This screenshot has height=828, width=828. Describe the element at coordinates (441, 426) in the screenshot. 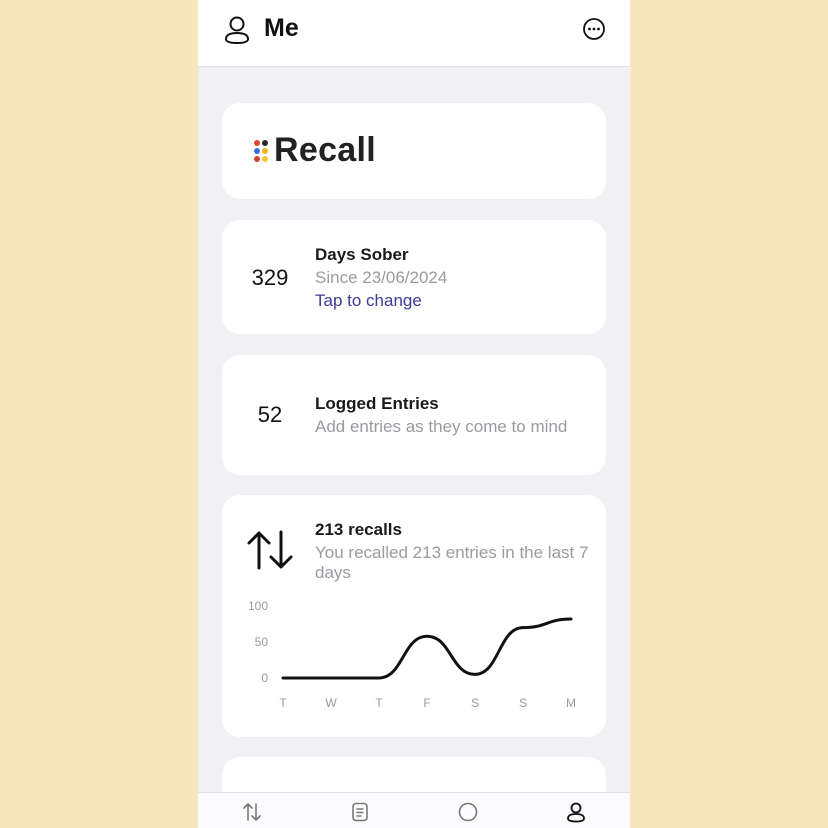

I see `logged-entries-subtitle: Add entries as they come to mind` at that location.